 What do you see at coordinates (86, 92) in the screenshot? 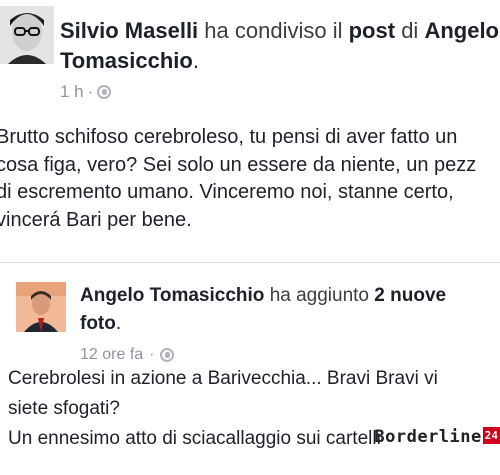
I see `post1-meta: 1 h ·` at bounding box center [86, 92].